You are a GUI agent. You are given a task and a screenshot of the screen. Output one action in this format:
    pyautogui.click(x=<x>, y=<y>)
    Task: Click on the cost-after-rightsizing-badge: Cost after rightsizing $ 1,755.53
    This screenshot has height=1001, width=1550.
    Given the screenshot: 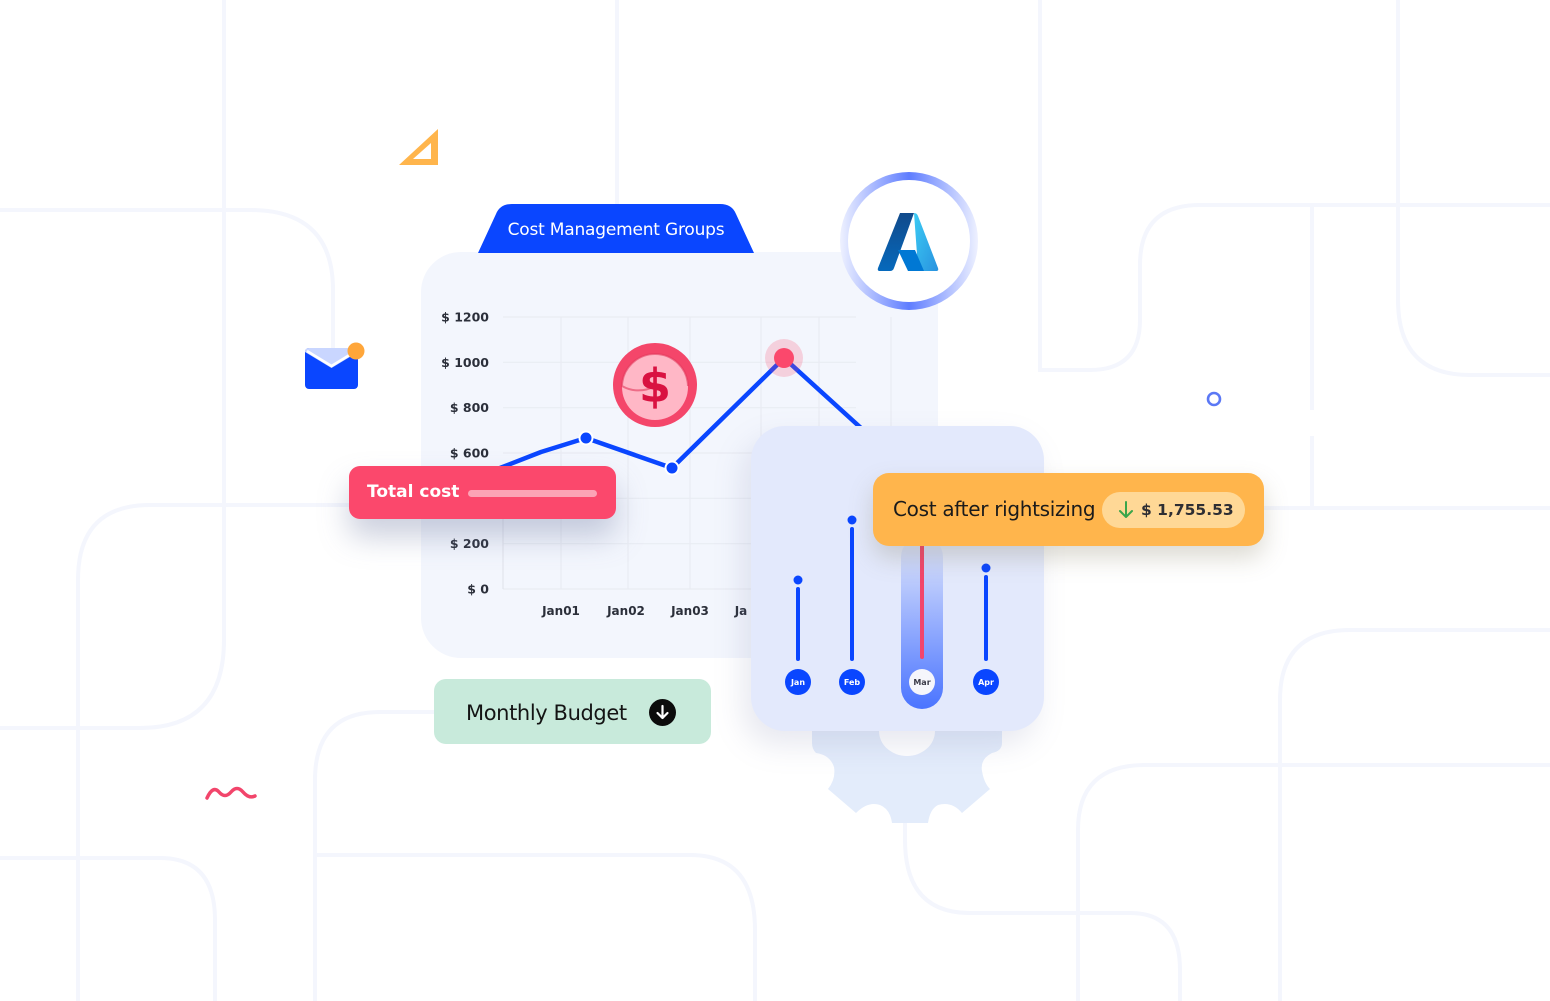 What is the action you would take?
    pyautogui.click(x=1068, y=509)
    